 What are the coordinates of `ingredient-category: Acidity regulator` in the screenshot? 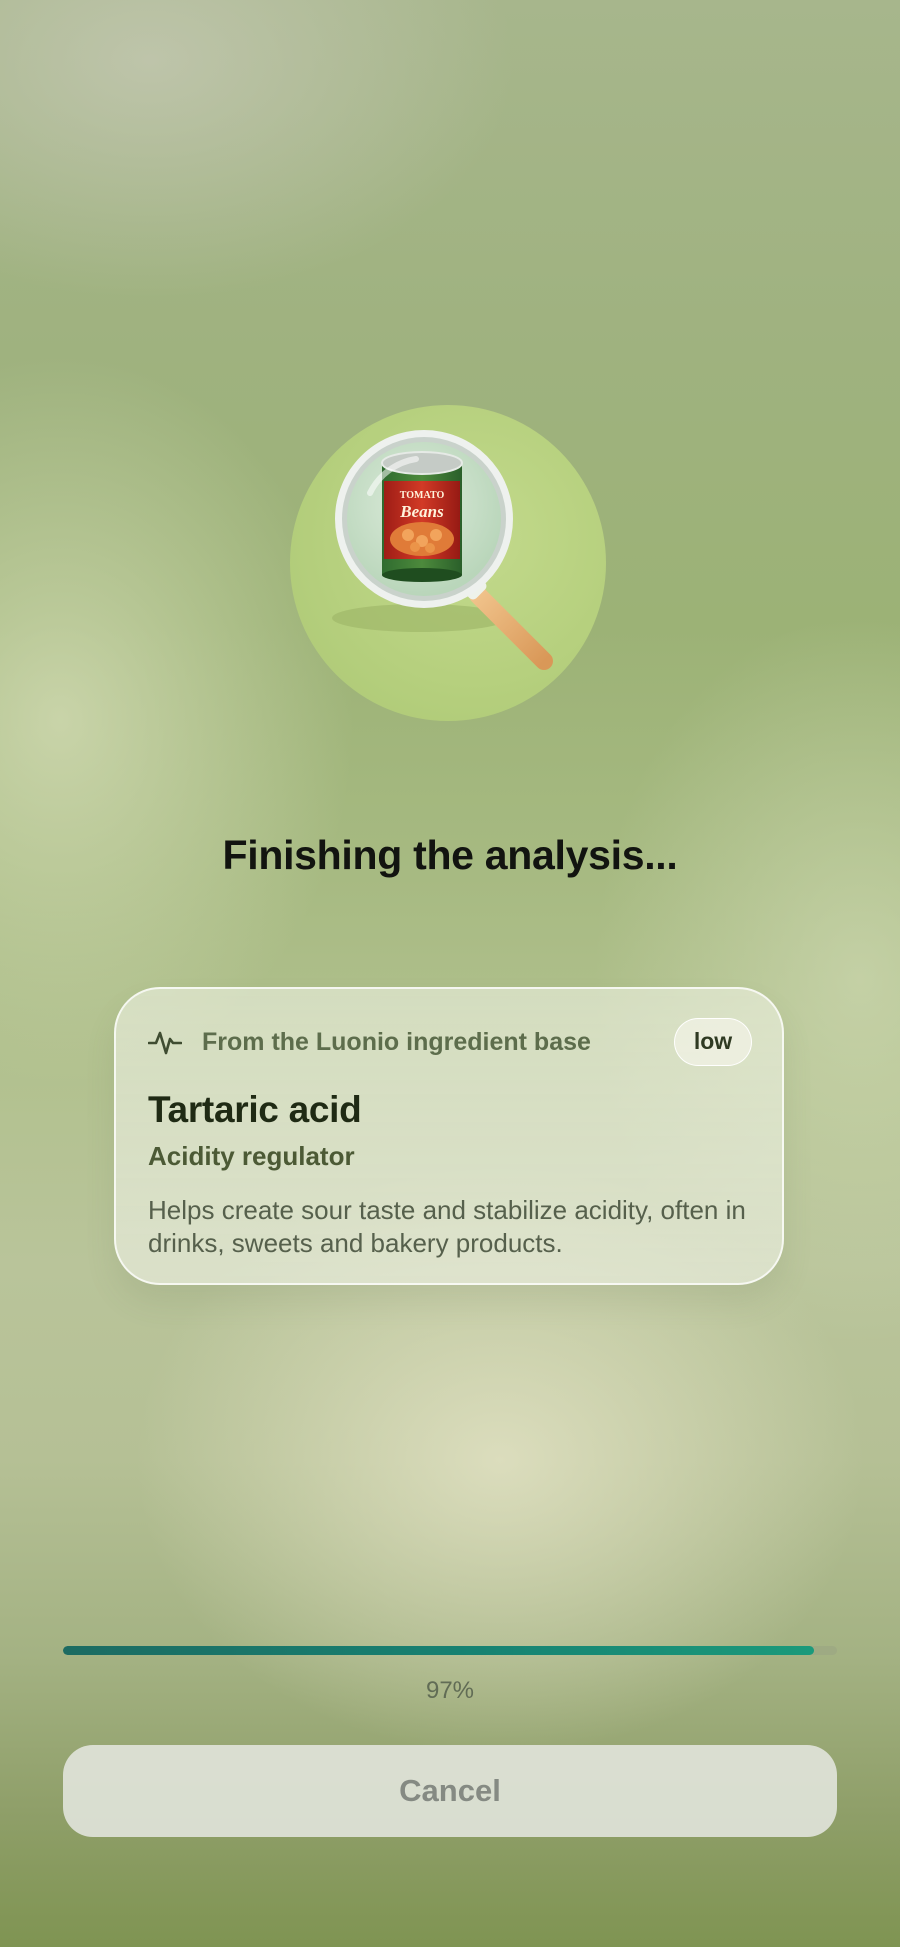 It's located at (251, 1156).